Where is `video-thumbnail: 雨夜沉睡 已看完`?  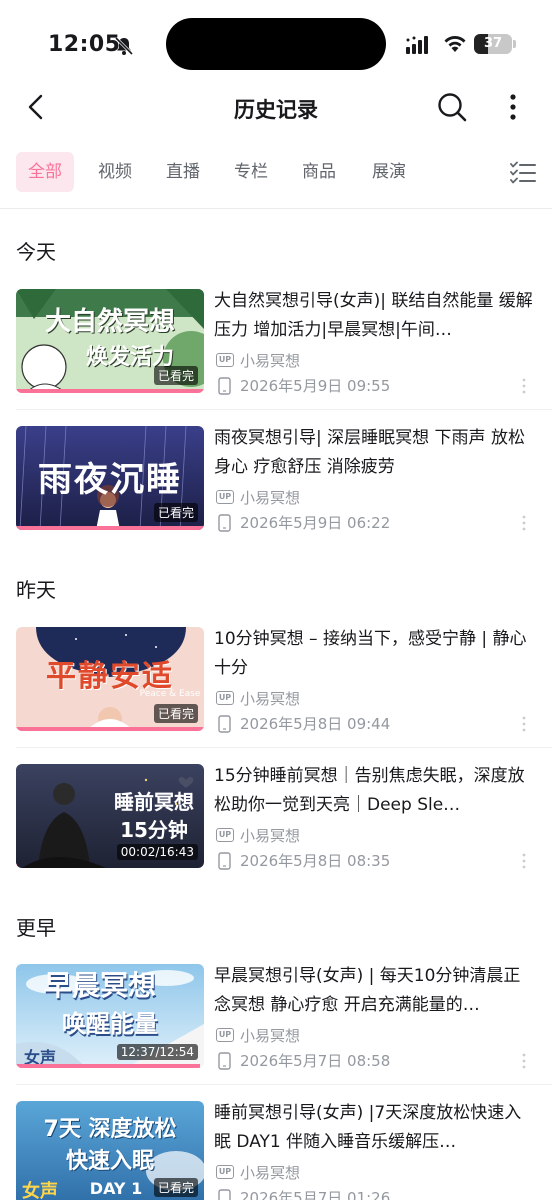
video-thumbnail: 雨夜沉睡 已看完 is located at coordinates (110, 478).